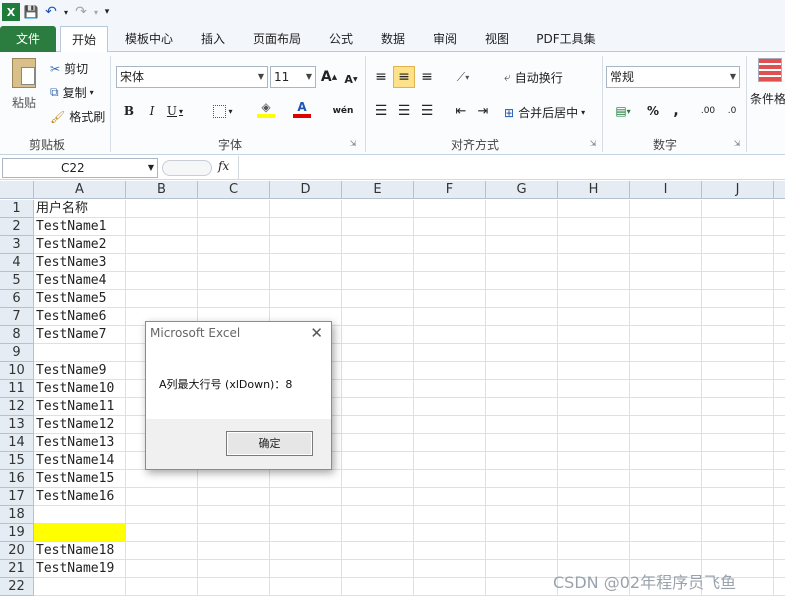 The image size is (785, 599). I want to click on number-format-select: 常规 ▼, so click(673, 77).